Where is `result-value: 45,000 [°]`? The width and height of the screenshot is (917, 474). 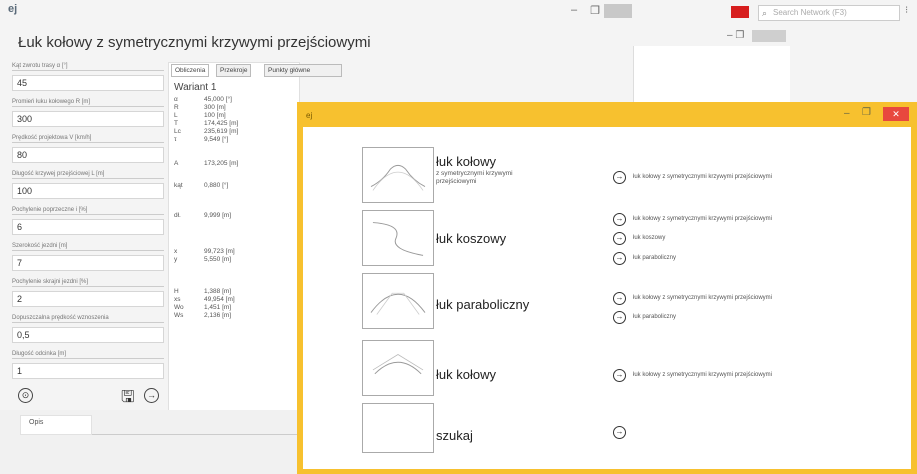
result-value: 45,000 [°] is located at coordinates (218, 99).